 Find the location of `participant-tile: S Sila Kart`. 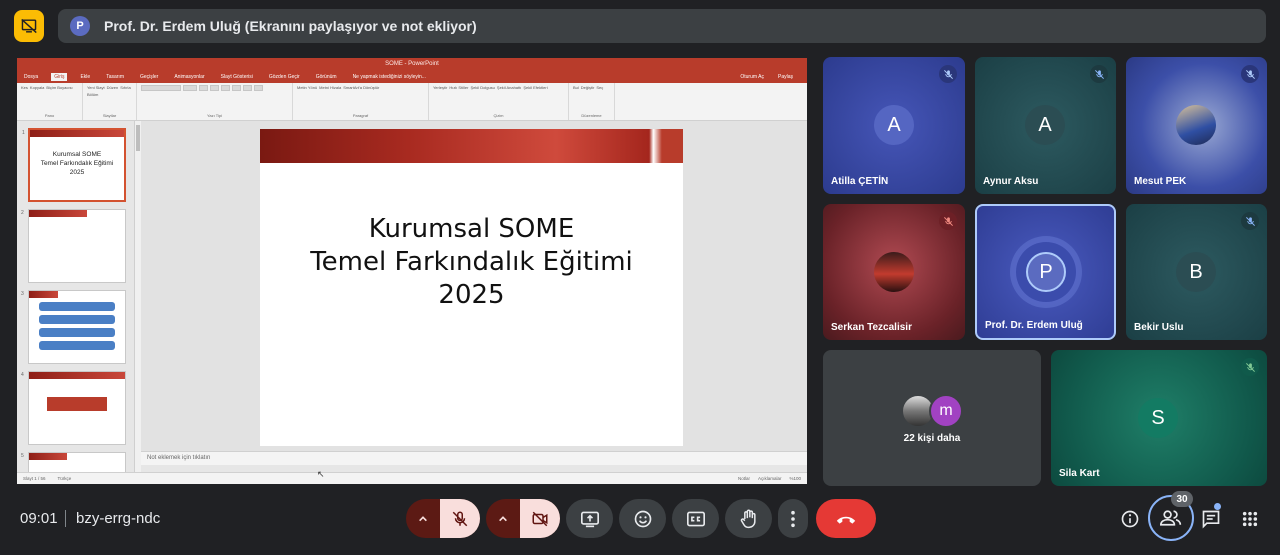

participant-tile: S Sila Kart is located at coordinates (1159, 418).